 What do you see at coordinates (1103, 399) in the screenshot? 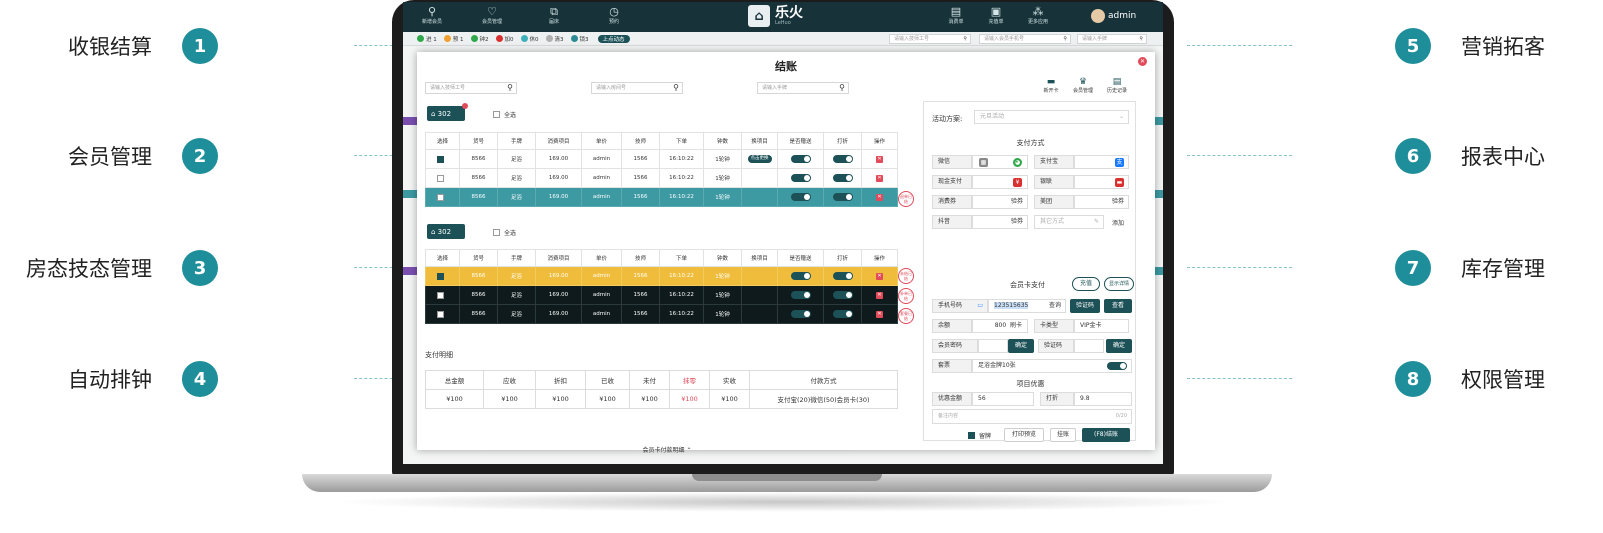
I see `discount-rate-input: 9.8` at bounding box center [1103, 399].